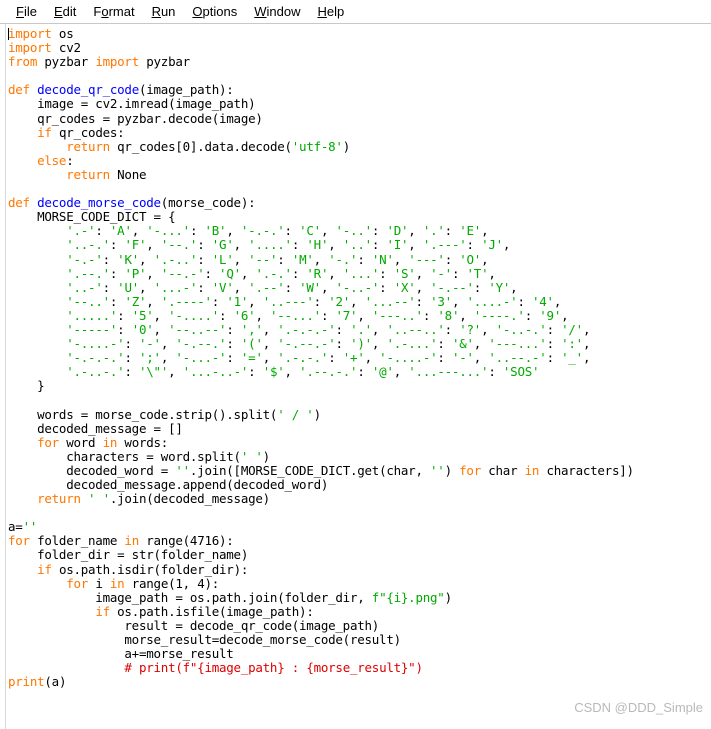  I want to click on code-token-str: 'C', so click(310, 231).